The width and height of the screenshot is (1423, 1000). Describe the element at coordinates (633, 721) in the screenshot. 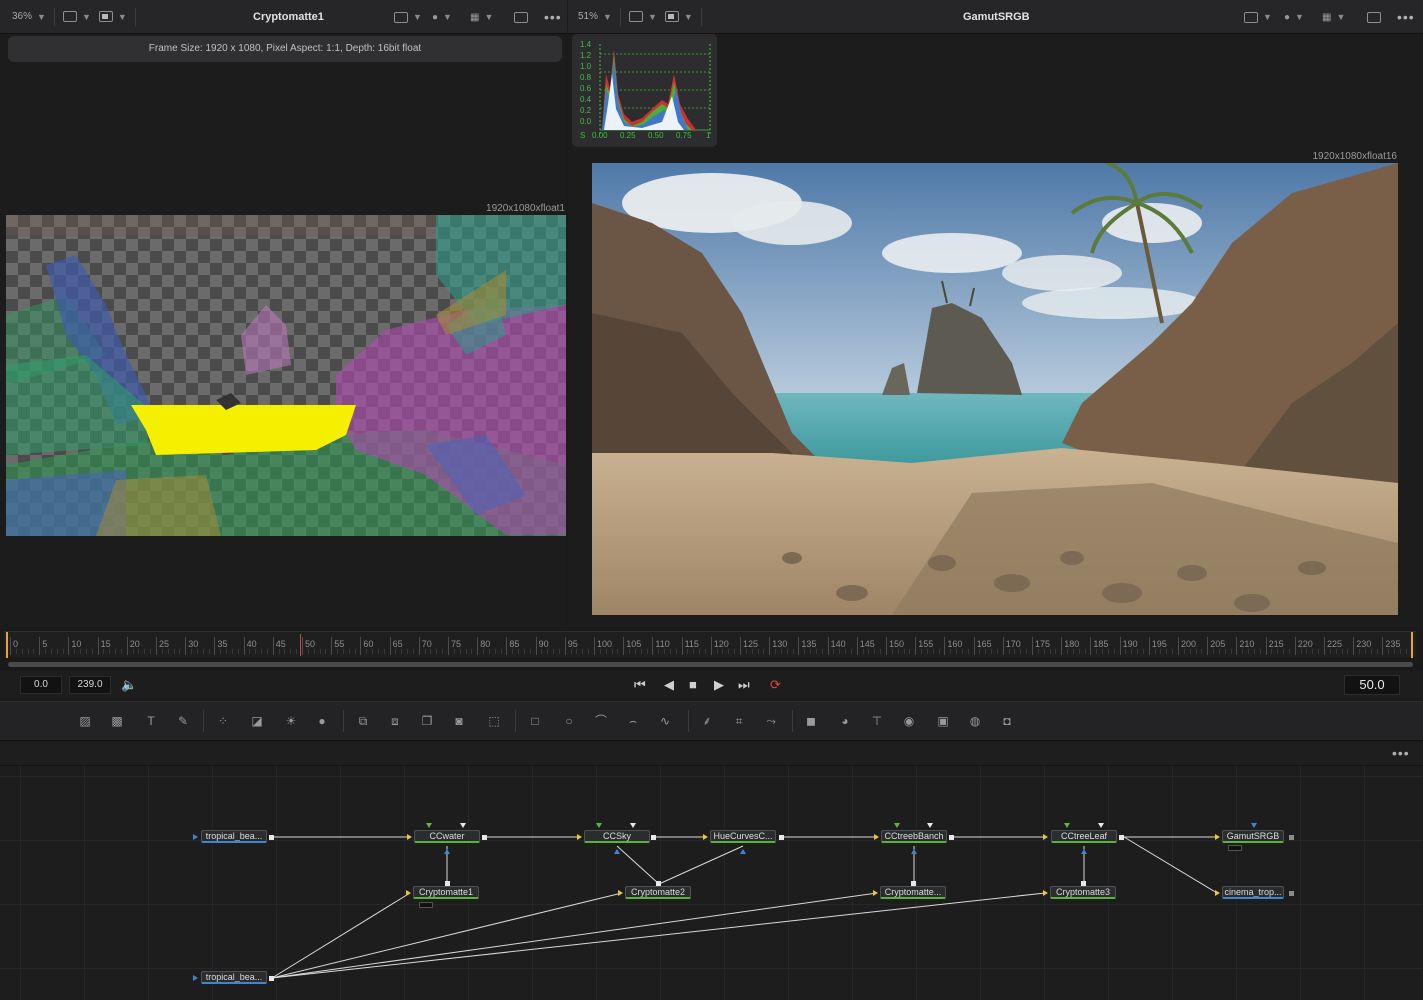

I see `bspline-icon: ⌢` at that location.